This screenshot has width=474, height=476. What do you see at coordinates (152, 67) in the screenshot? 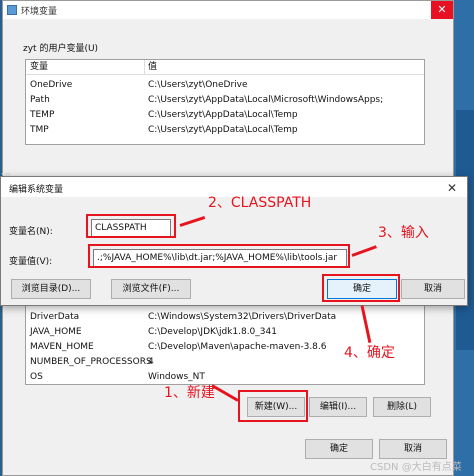
I see `column-header-value: 值` at bounding box center [152, 67].